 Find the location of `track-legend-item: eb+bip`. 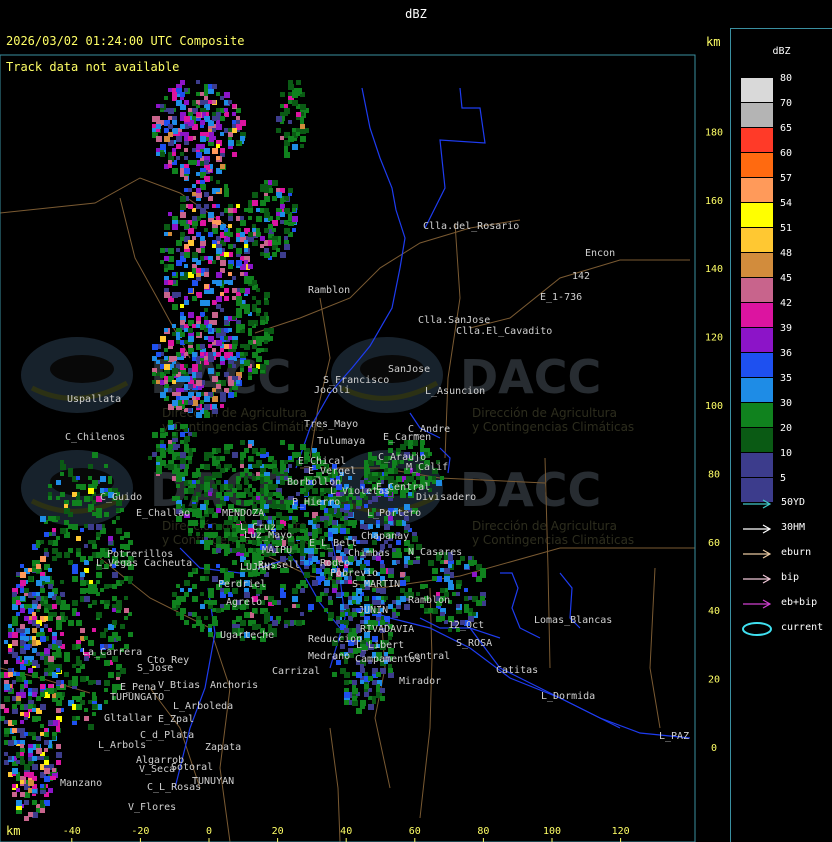

track-legend-item: eb+bip is located at coordinates (786, 604).